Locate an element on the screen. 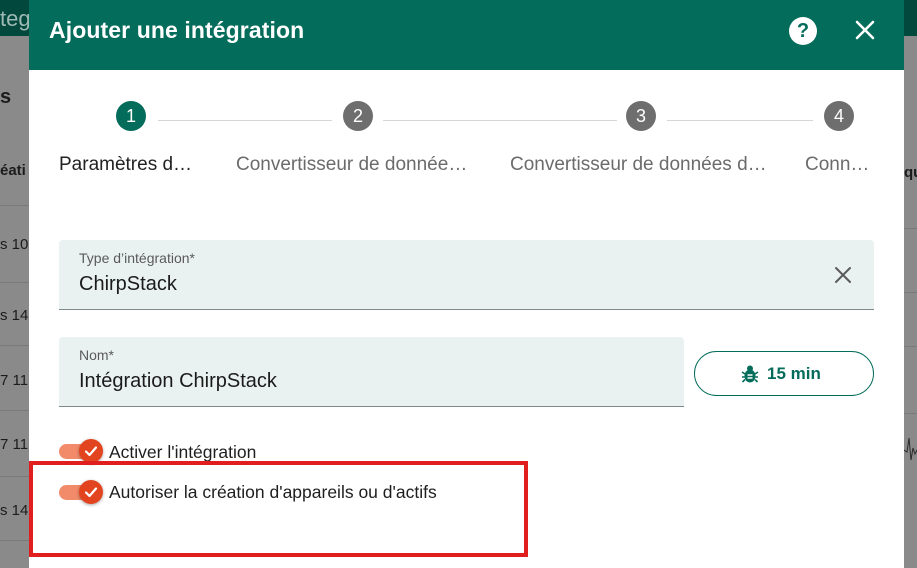 Image resolution: width=917 pixels, height=568 pixels. integration-type-value: ChirpStack is located at coordinates (128, 284).